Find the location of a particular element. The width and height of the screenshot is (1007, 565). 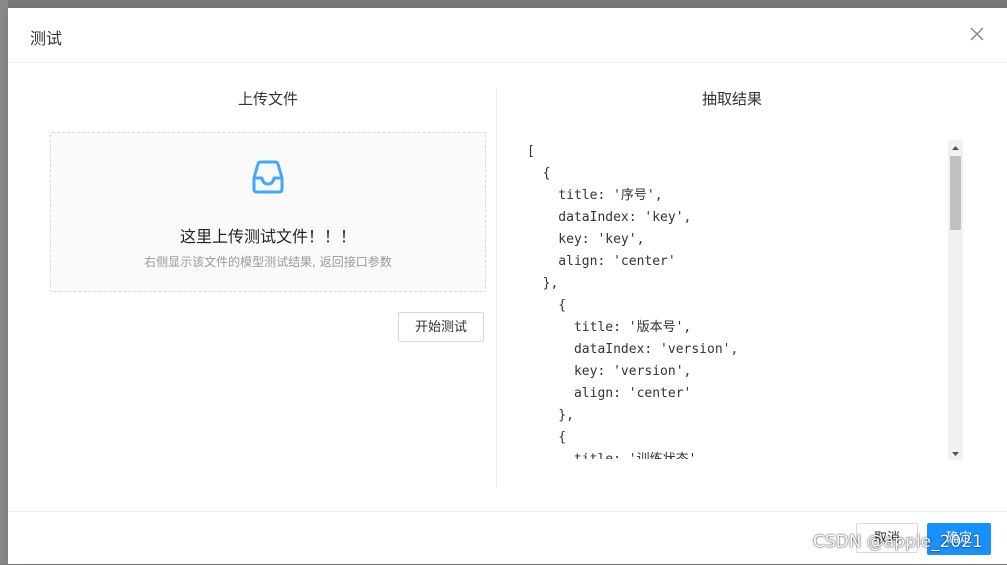

scrollbar-thumb is located at coordinates (955, 193).